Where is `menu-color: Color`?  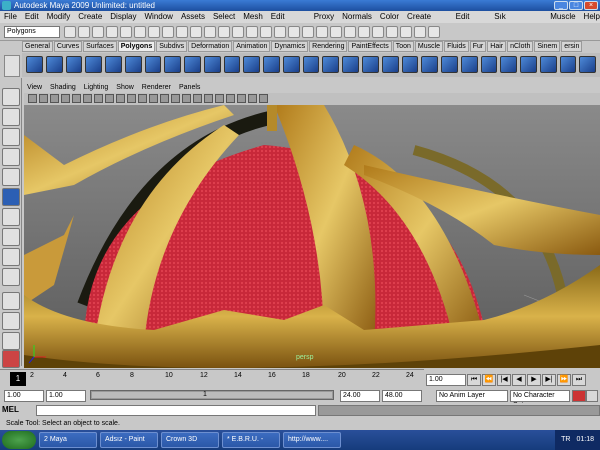 menu-color: Color is located at coordinates (389, 17).